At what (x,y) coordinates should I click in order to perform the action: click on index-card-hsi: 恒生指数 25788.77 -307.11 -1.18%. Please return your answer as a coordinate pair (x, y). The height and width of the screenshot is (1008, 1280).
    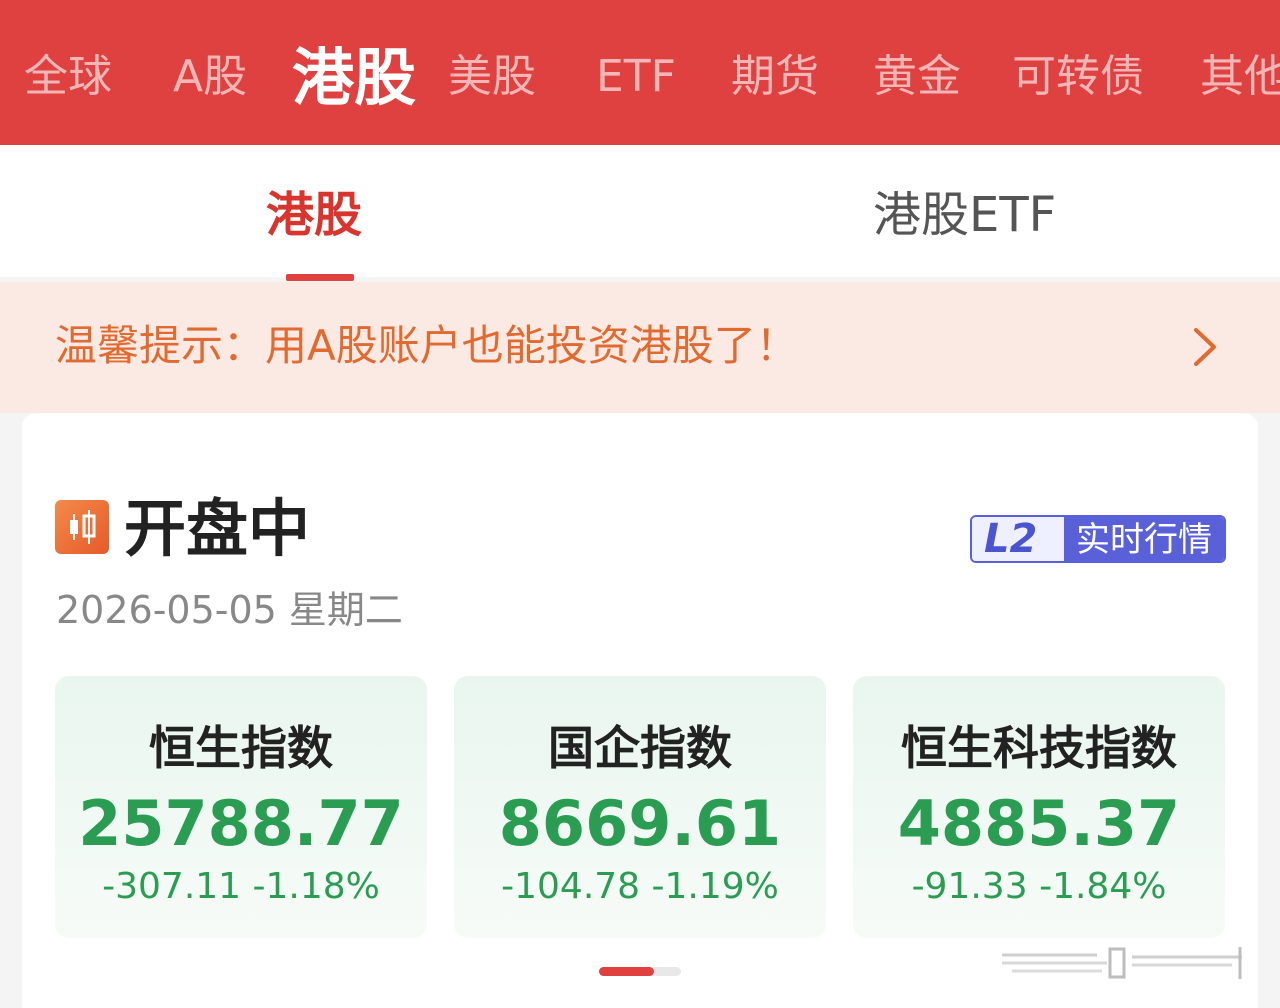
    Looking at the image, I should click on (241, 807).